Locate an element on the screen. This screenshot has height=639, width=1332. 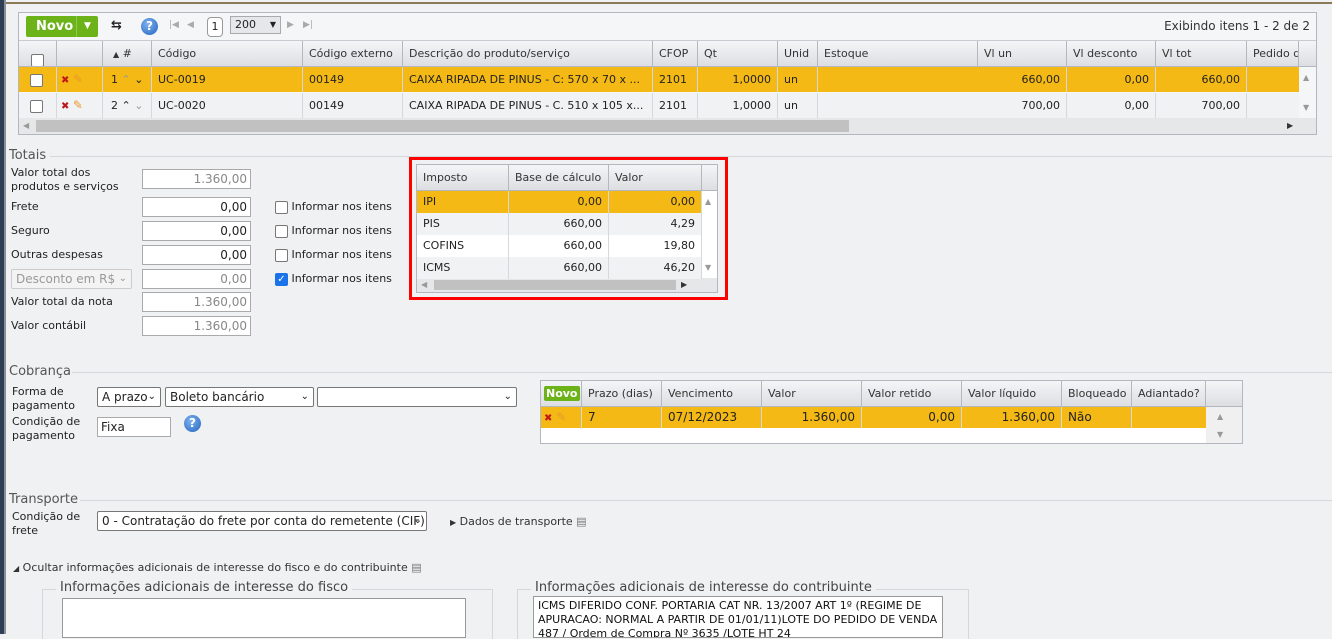
column-header: Código externo is located at coordinates (353, 54).